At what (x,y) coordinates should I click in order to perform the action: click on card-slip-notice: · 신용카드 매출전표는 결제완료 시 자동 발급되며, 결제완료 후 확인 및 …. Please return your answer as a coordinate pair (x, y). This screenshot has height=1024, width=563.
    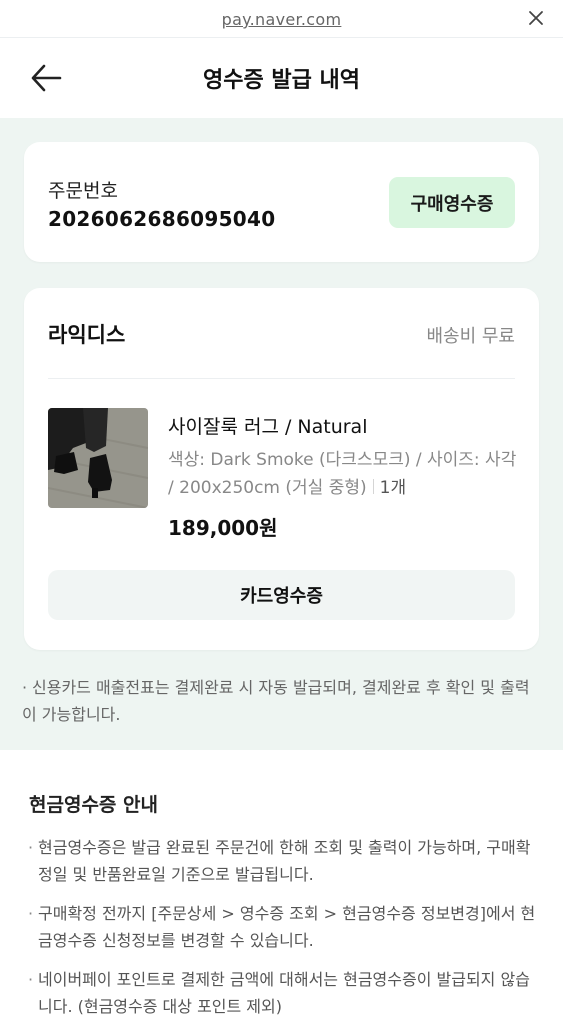
    Looking at the image, I should click on (282, 701).